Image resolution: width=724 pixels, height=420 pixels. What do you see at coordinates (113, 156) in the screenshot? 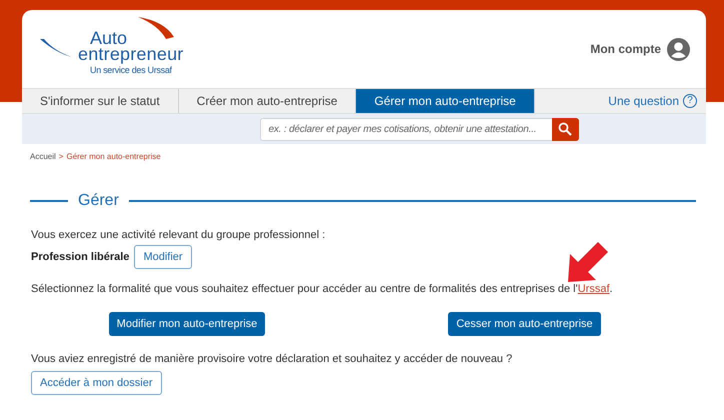
I see `breadcrumb-current: Gérer mon auto-entreprise` at bounding box center [113, 156].